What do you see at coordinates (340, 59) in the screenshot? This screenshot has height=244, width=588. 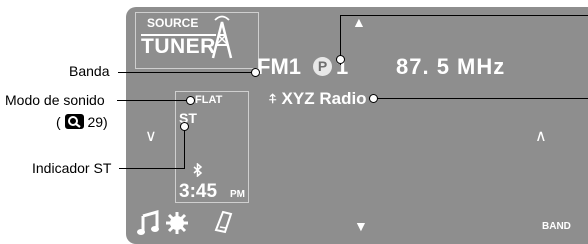 I see `leader-preset-dot` at bounding box center [340, 59].